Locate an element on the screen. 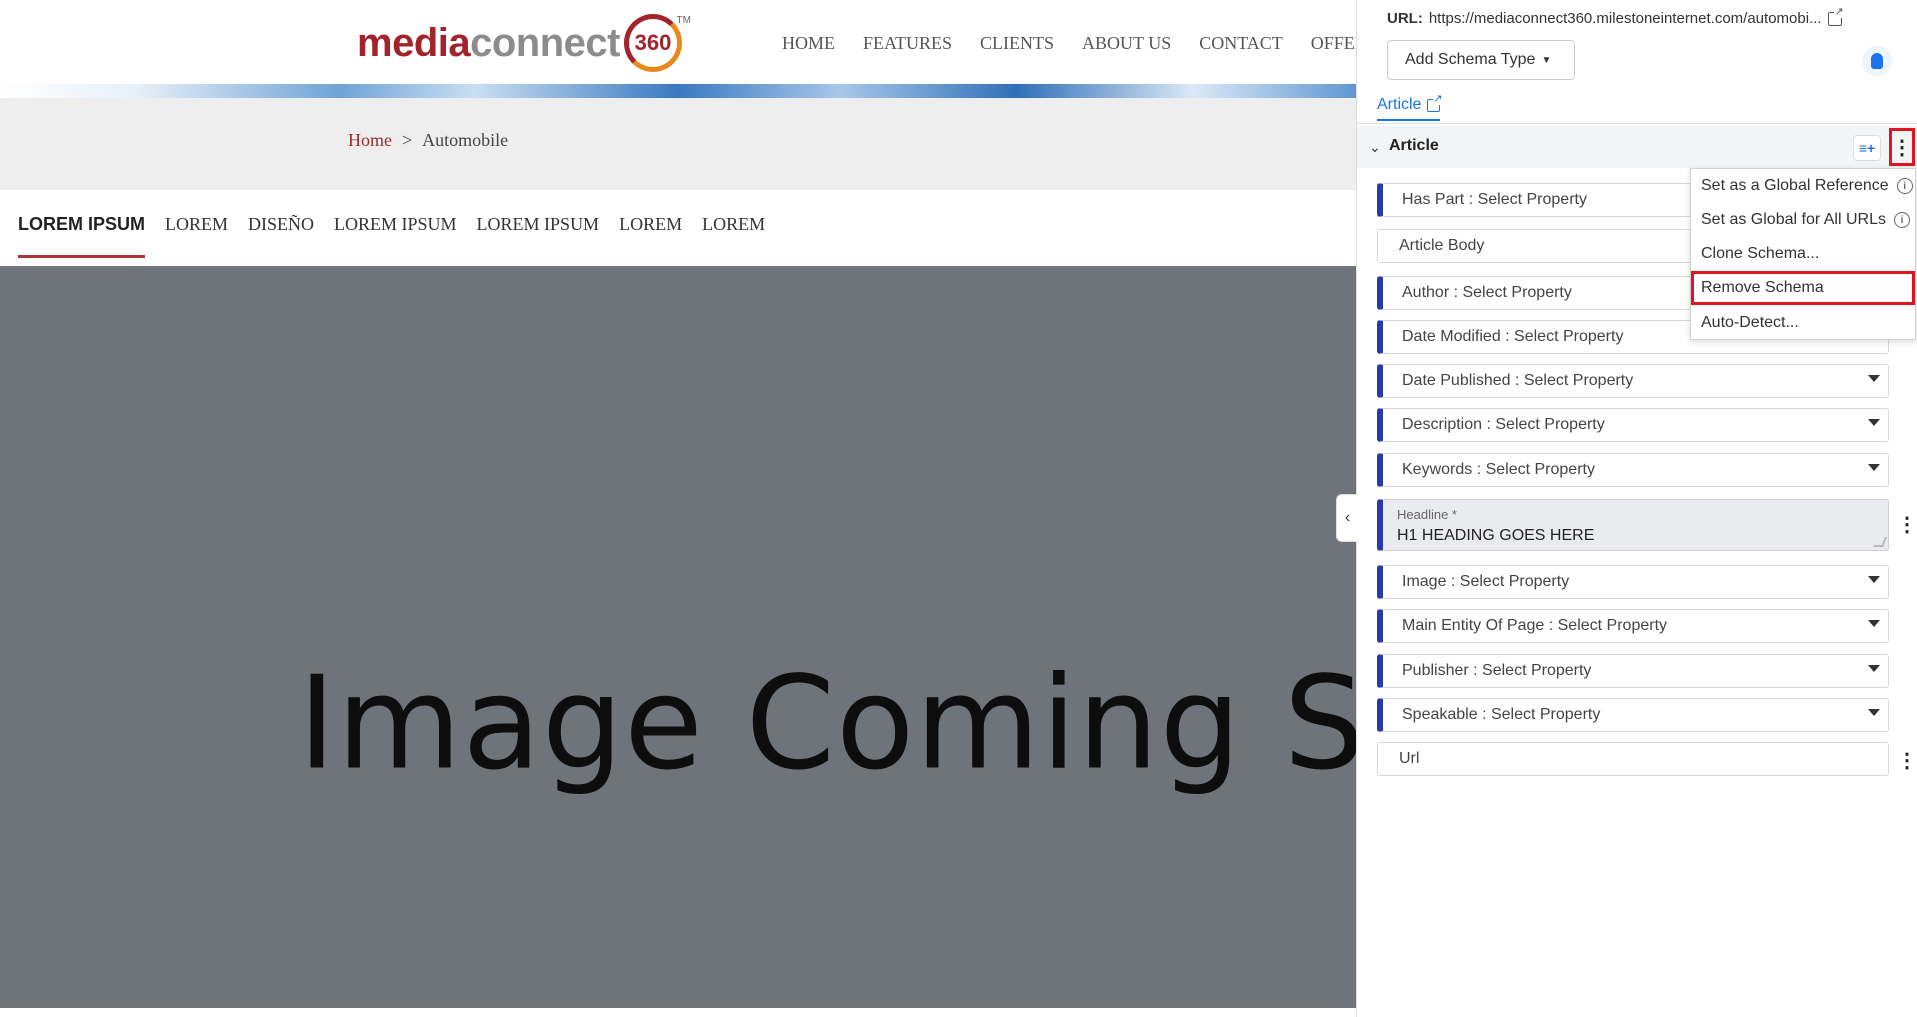 This screenshot has width=1917, height=1017. headline-options-icon: ⋮ is located at coordinates (1907, 524).